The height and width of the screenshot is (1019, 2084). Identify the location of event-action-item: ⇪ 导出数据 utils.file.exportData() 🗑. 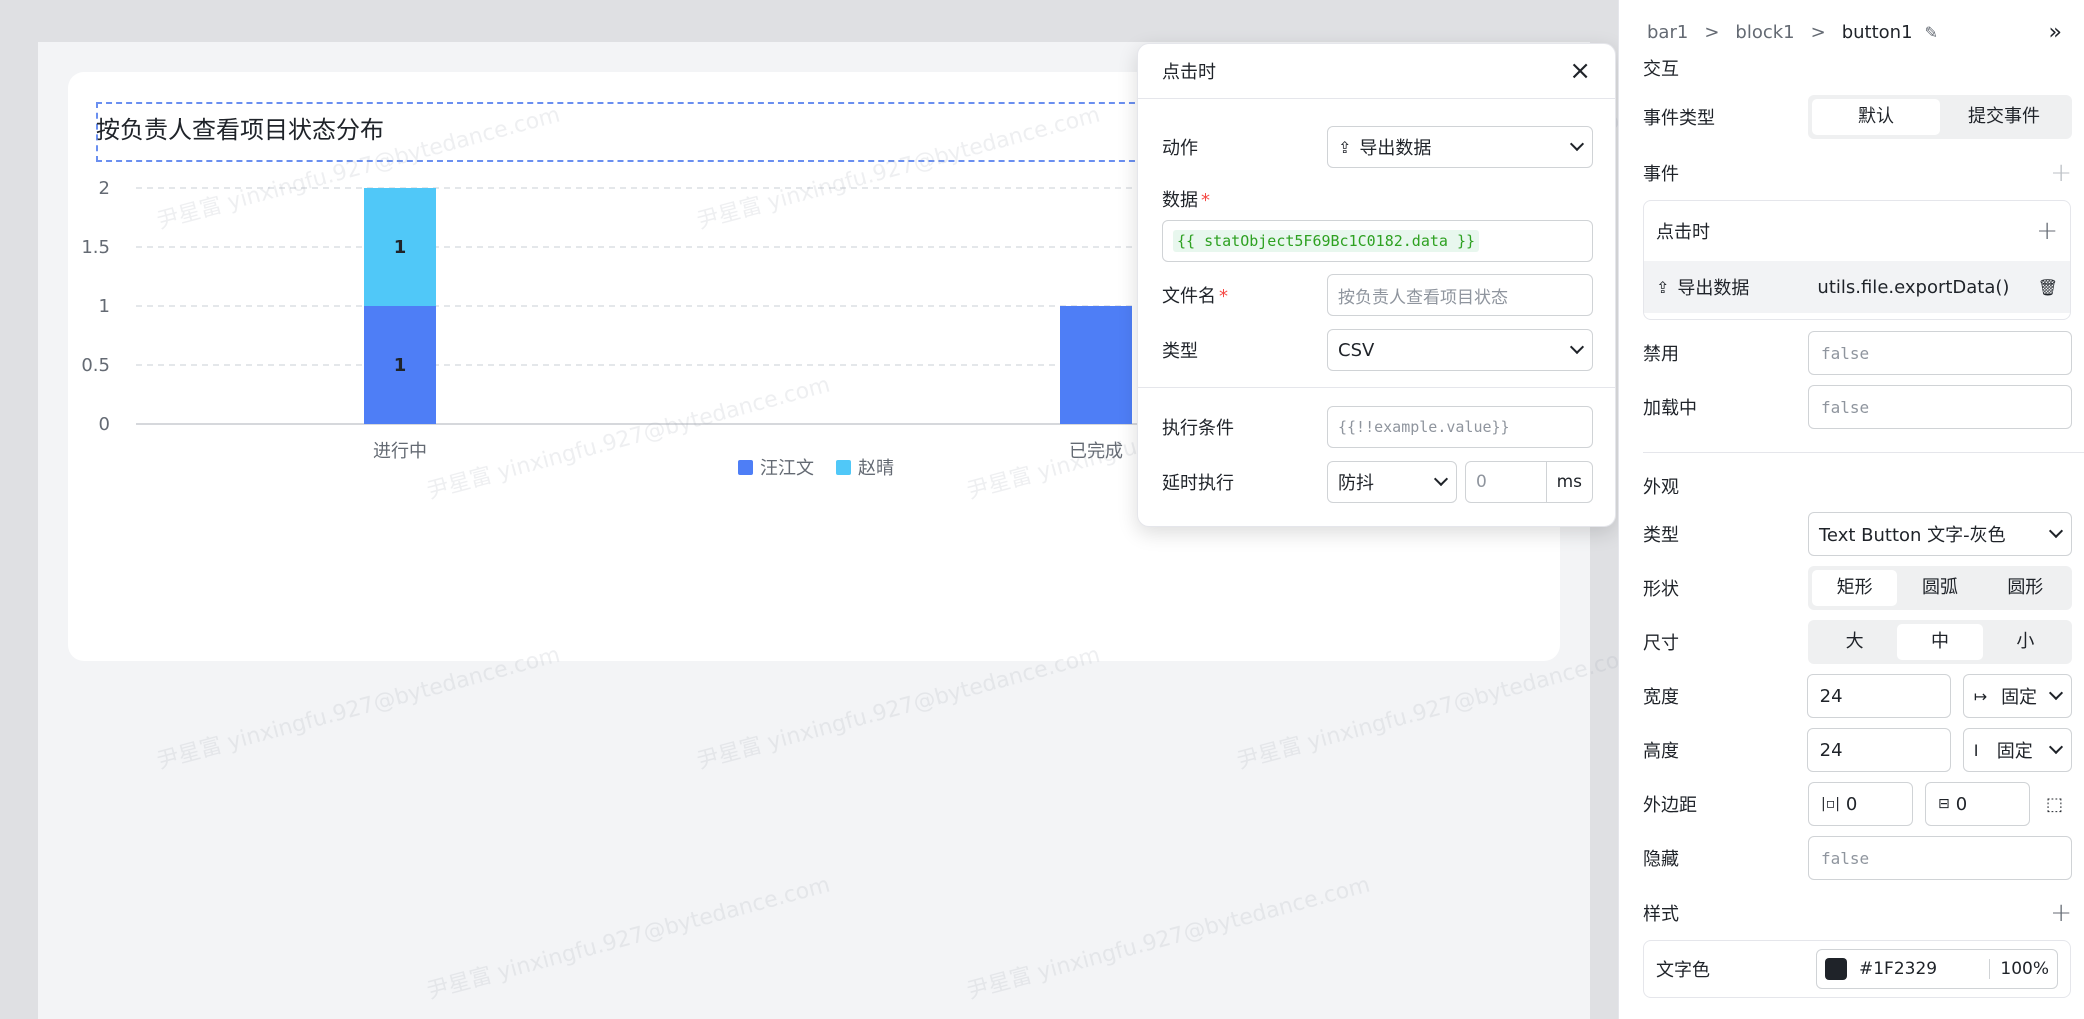
(1857, 287).